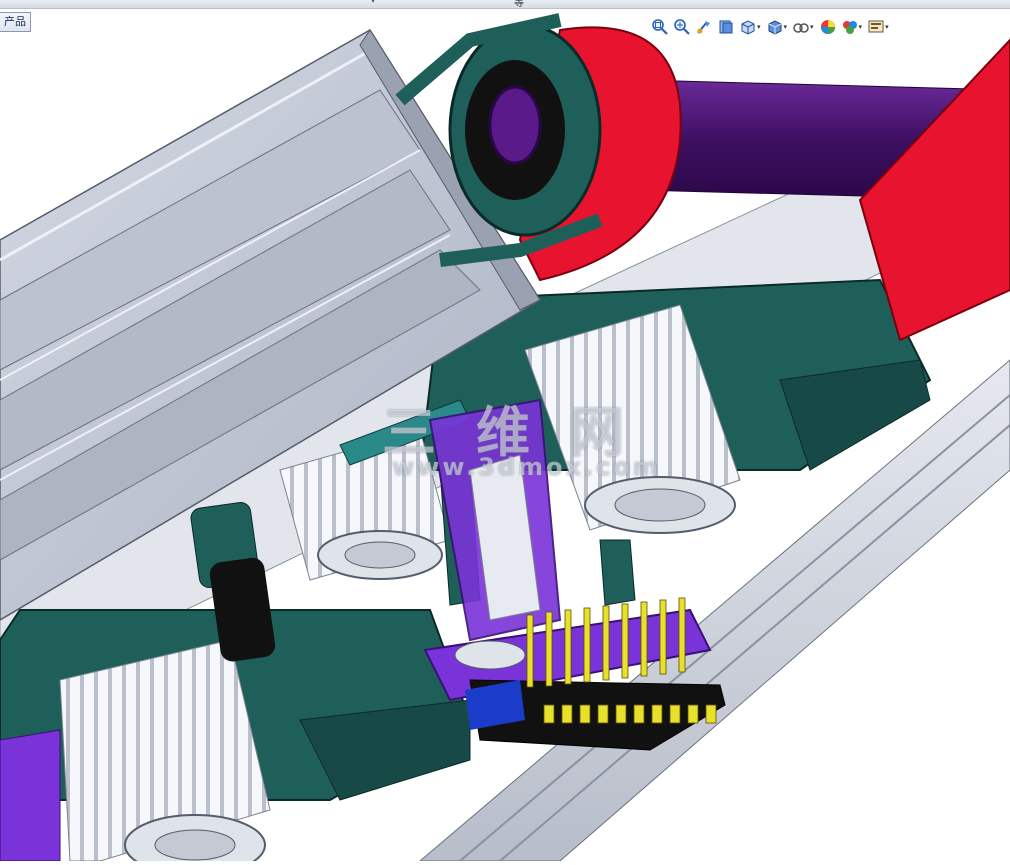  I want to click on view-settings-dropdown: ▾, so click(887, 27).